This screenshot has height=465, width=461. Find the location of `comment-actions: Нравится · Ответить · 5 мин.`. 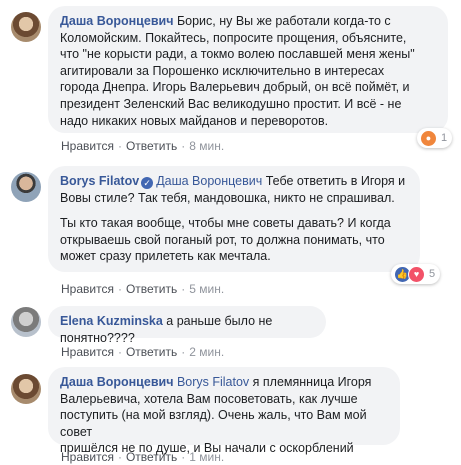

comment-actions: Нравится · Ответить · 5 мин. is located at coordinates (143, 289).